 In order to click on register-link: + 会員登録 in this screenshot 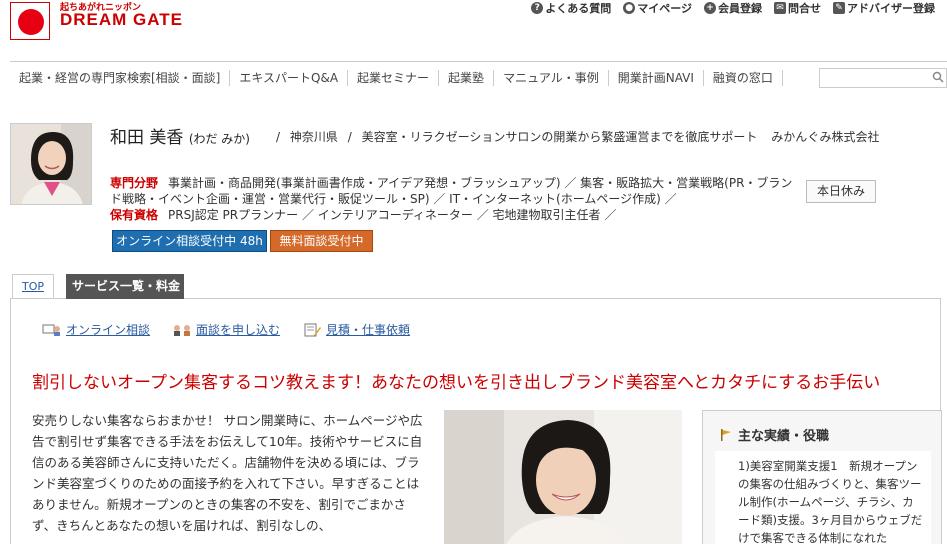, I will do `click(733, 8)`.